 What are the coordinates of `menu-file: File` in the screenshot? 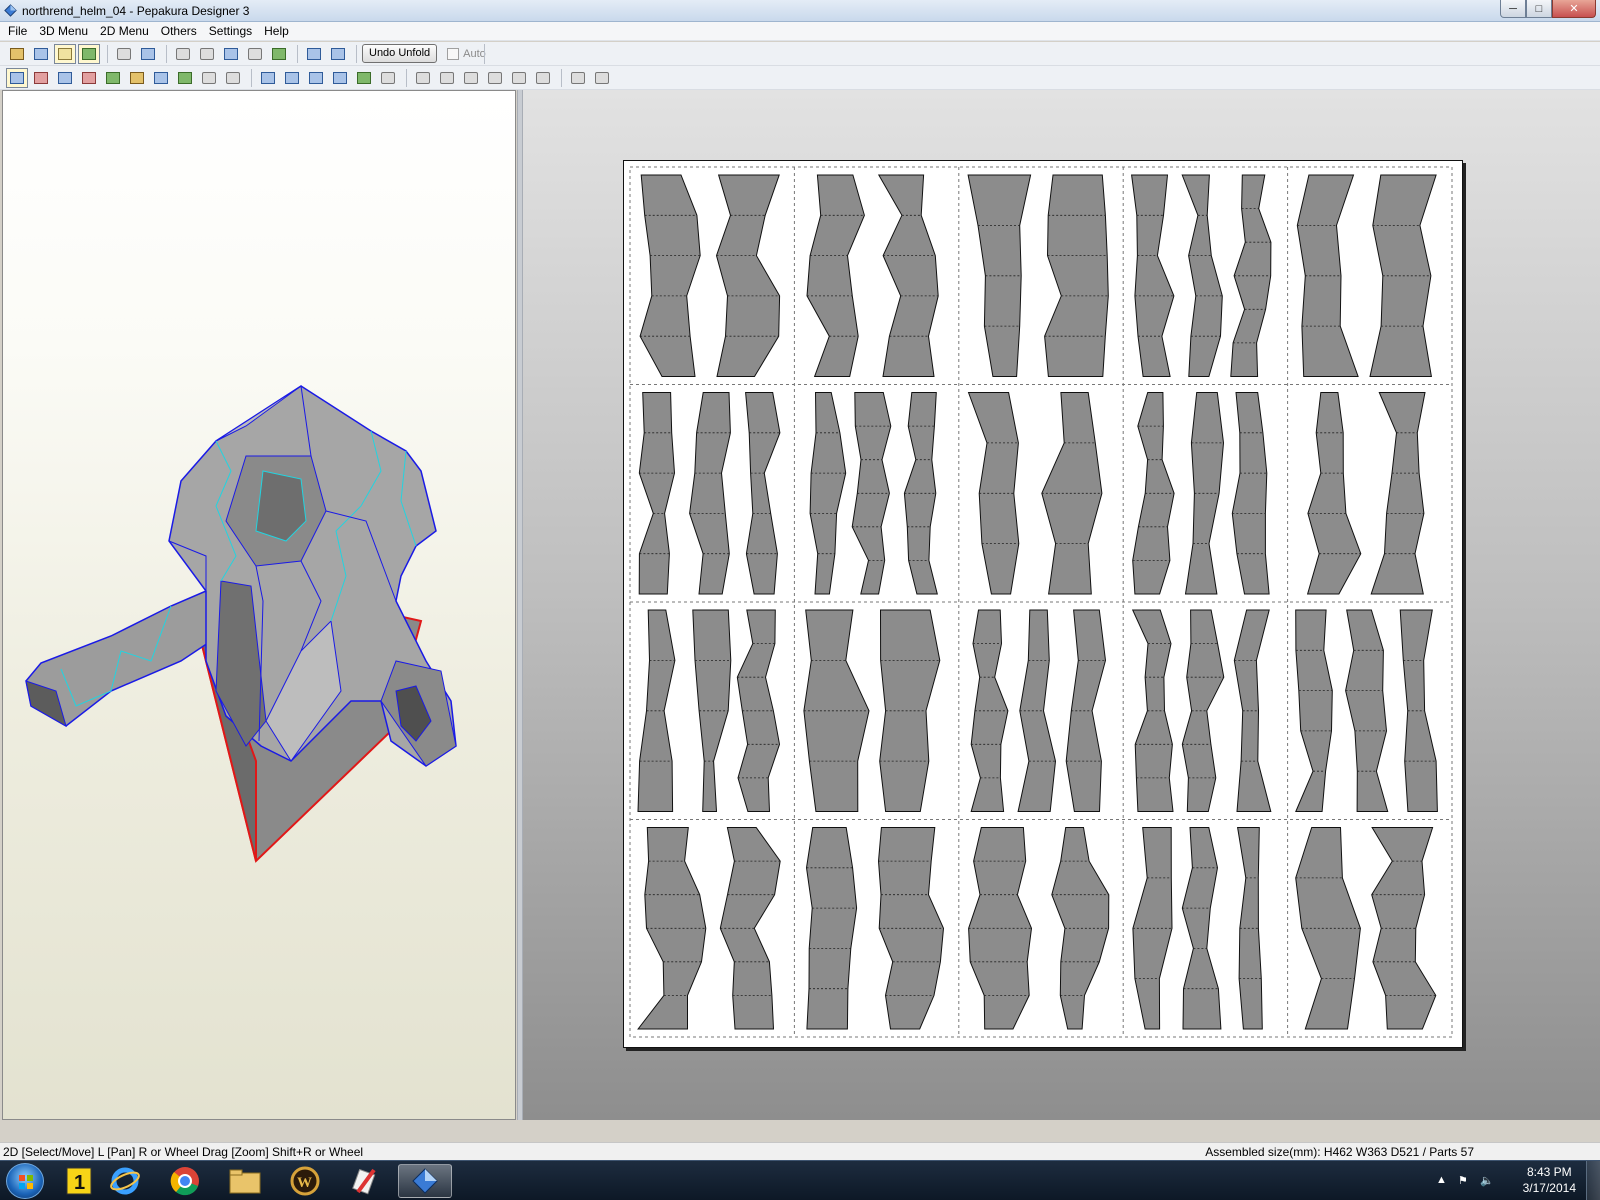 It's located at (17, 31).